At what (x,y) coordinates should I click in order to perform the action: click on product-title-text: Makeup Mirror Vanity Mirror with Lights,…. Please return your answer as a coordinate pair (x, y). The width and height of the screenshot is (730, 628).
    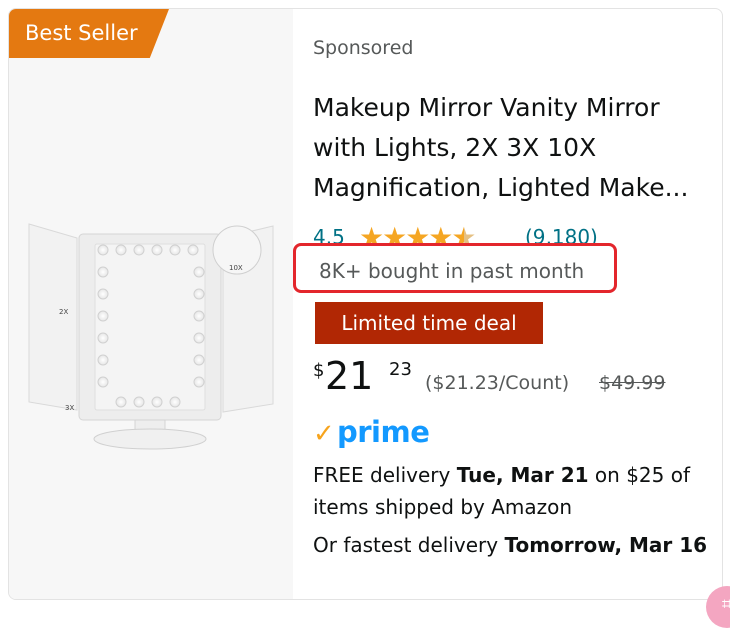
    Looking at the image, I should click on (508, 148).